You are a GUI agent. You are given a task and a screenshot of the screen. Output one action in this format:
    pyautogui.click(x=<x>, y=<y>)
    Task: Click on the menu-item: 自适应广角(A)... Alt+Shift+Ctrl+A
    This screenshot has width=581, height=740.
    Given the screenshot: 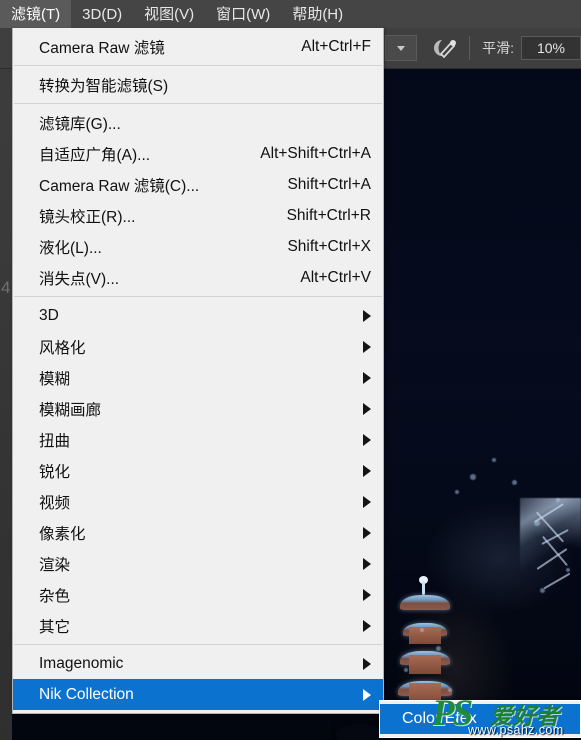 What is the action you would take?
    pyautogui.click(x=198, y=153)
    